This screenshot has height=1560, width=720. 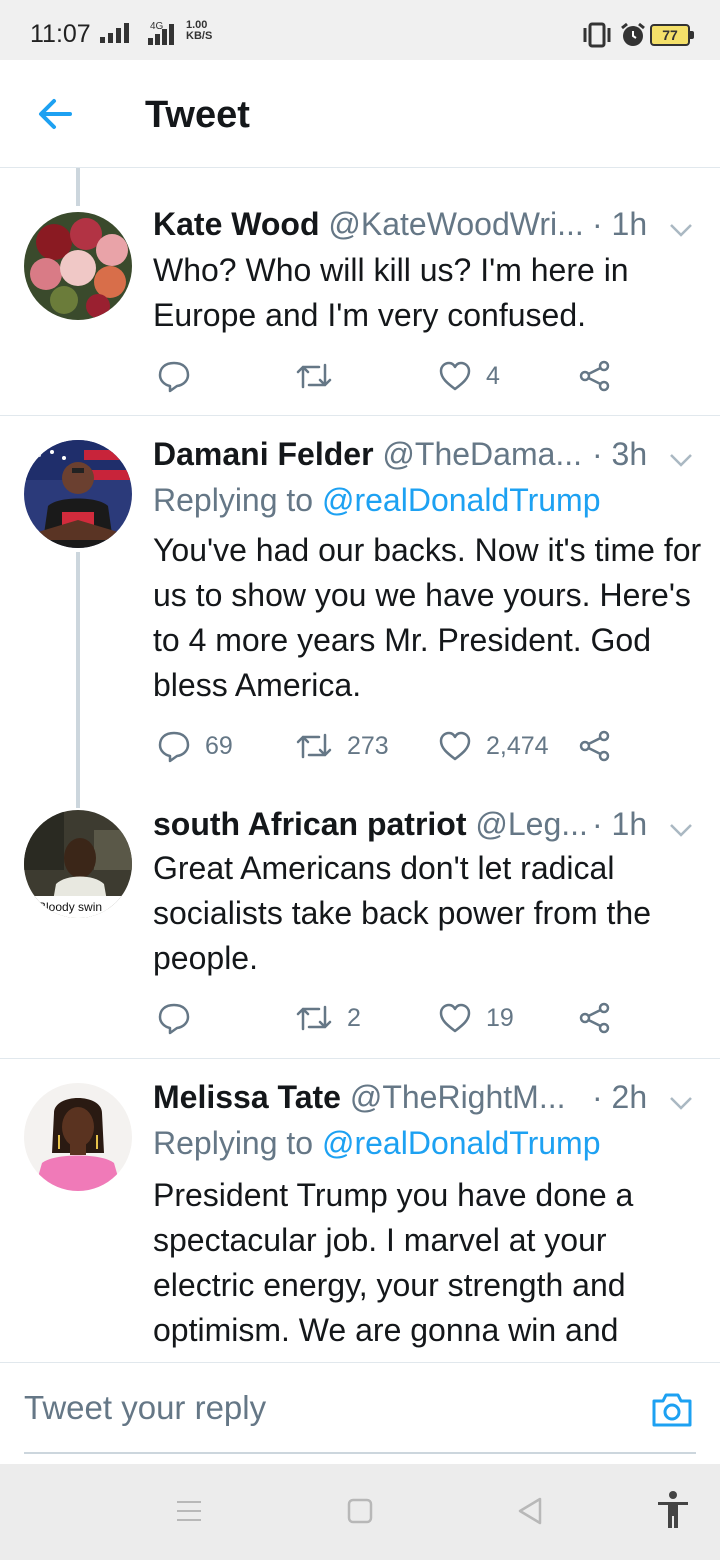 What do you see at coordinates (78, 864) in the screenshot?
I see `avatar: Bloody swin` at bounding box center [78, 864].